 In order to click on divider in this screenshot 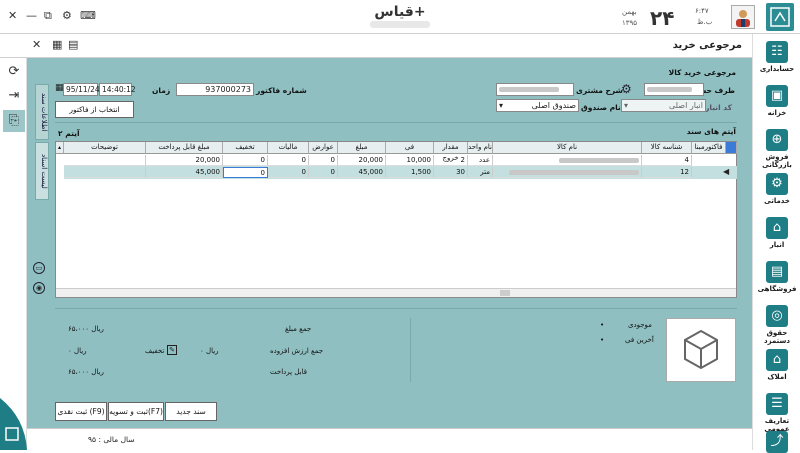, I will do `click(396, 122)`.